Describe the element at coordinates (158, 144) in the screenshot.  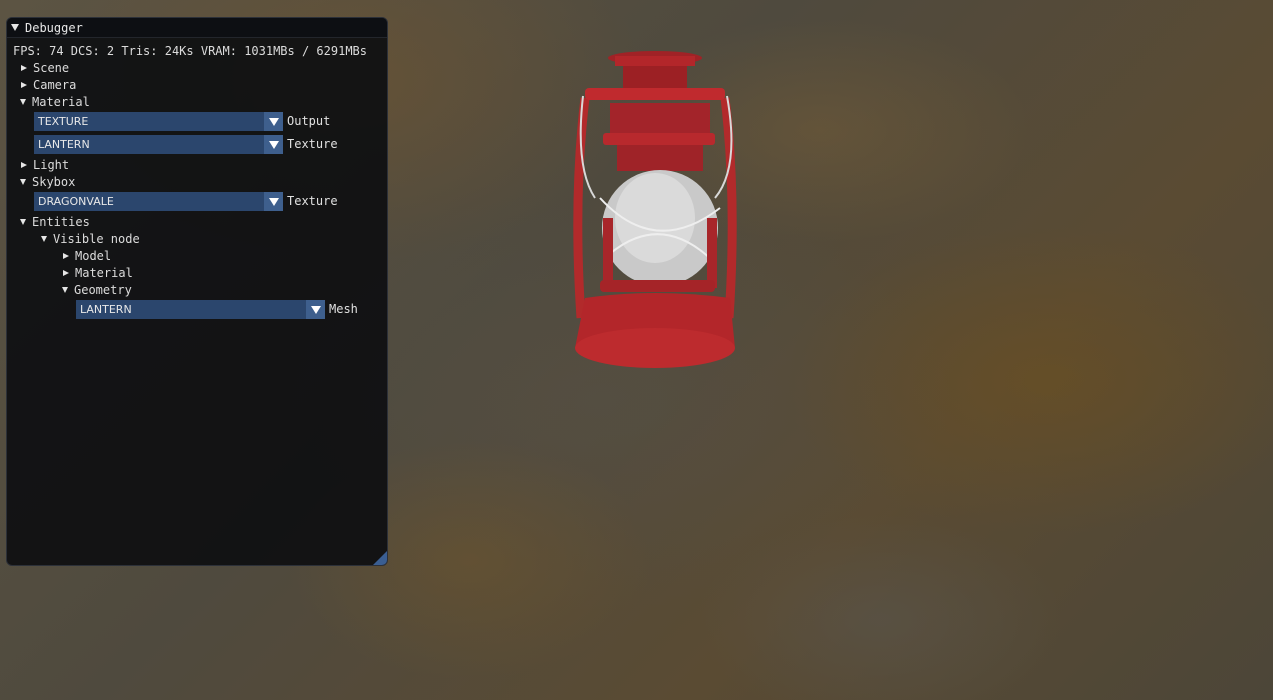
I see `material-texture-combo: LANTERN` at that location.